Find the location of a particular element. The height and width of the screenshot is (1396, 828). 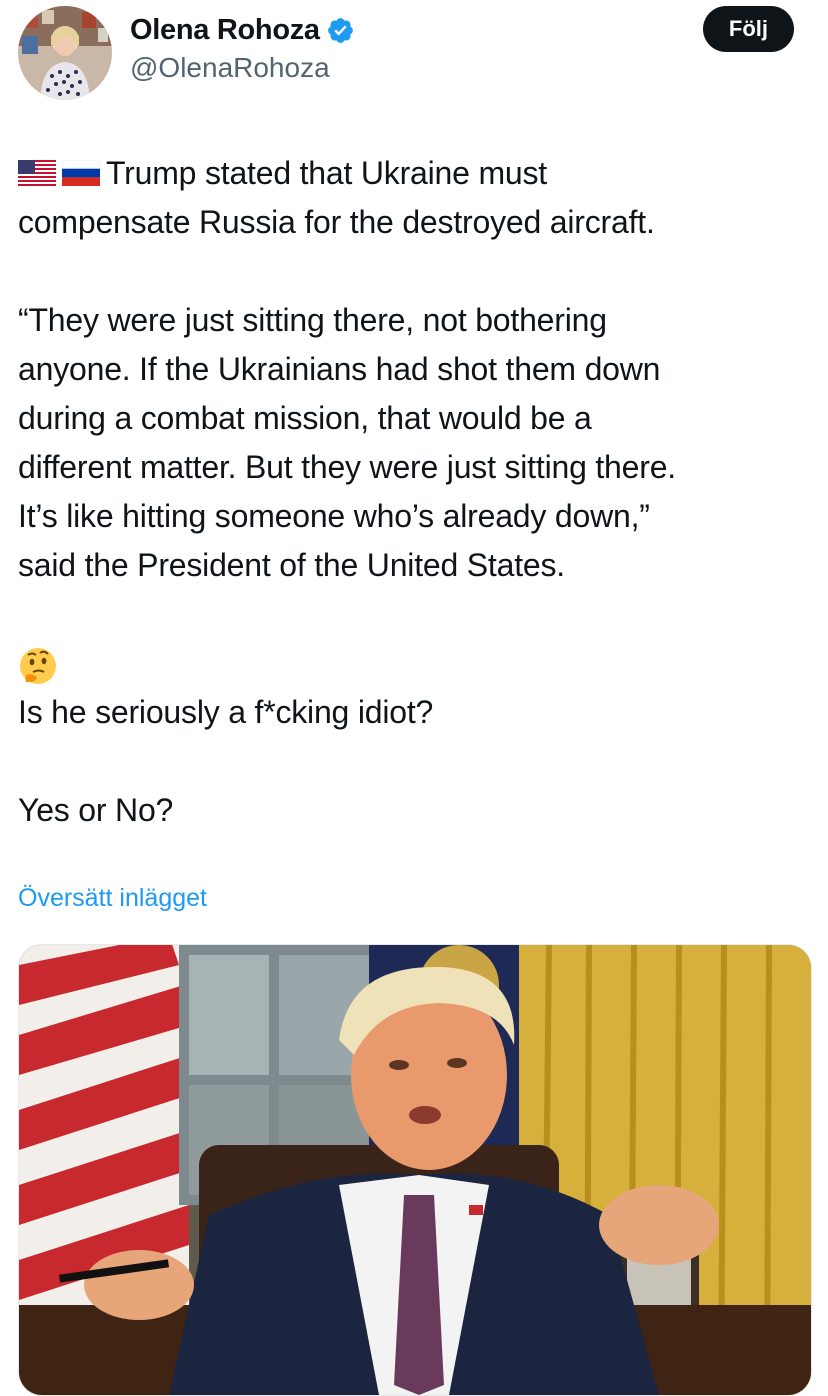

emoji-line is located at coordinates (418, 663).